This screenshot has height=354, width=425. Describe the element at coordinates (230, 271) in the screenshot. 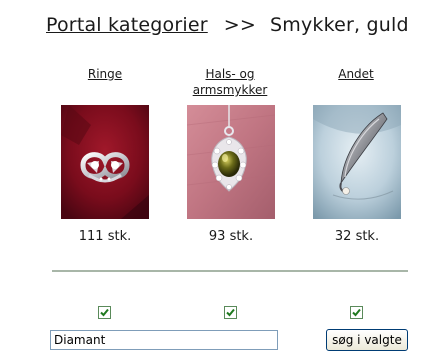

I see `section-divider` at that location.